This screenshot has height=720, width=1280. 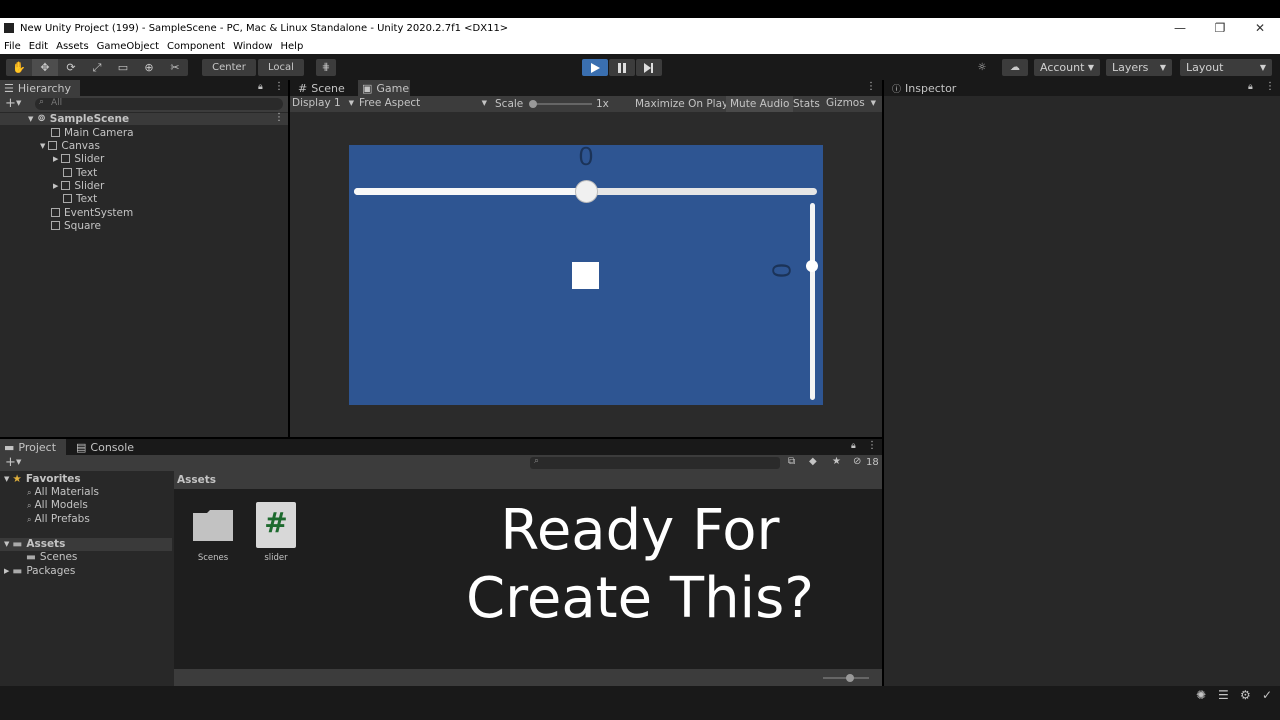 What do you see at coordinates (71, 67) in the screenshot?
I see `rotate-tool-icon: ⟳` at bounding box center [71, 67].